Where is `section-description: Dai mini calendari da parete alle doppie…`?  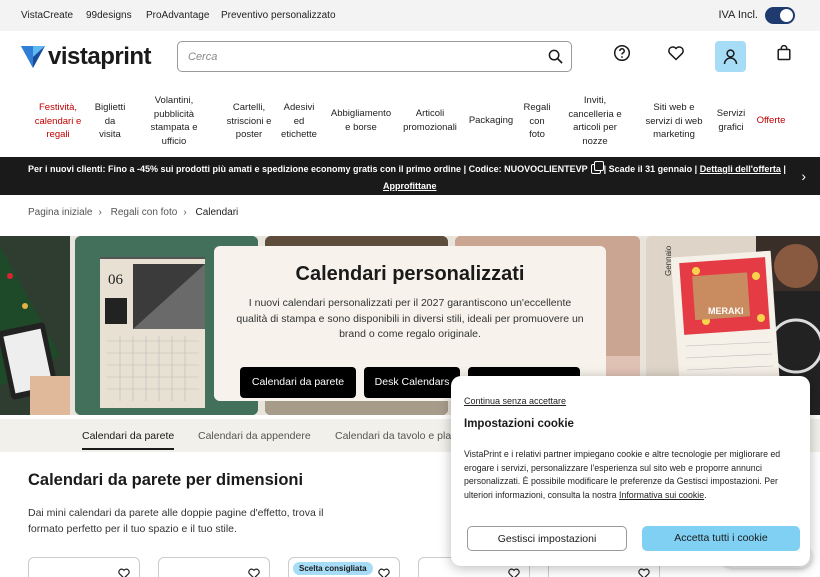
section-description: Dai mini calendari da parete alle doppie… is located at coordinates (176, 521).